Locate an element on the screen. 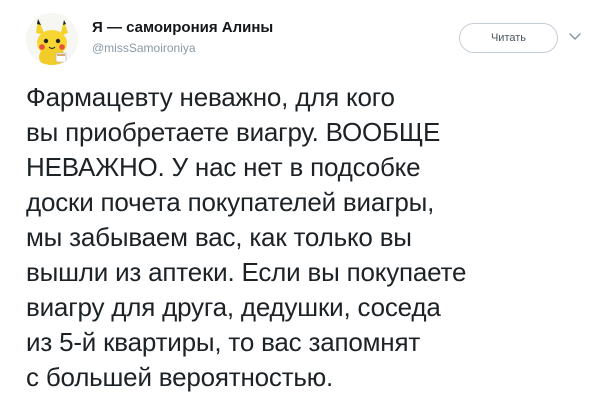  tweet-text-line: виагру для друга, дедушки, соседа is located at coordinates (233, 307).